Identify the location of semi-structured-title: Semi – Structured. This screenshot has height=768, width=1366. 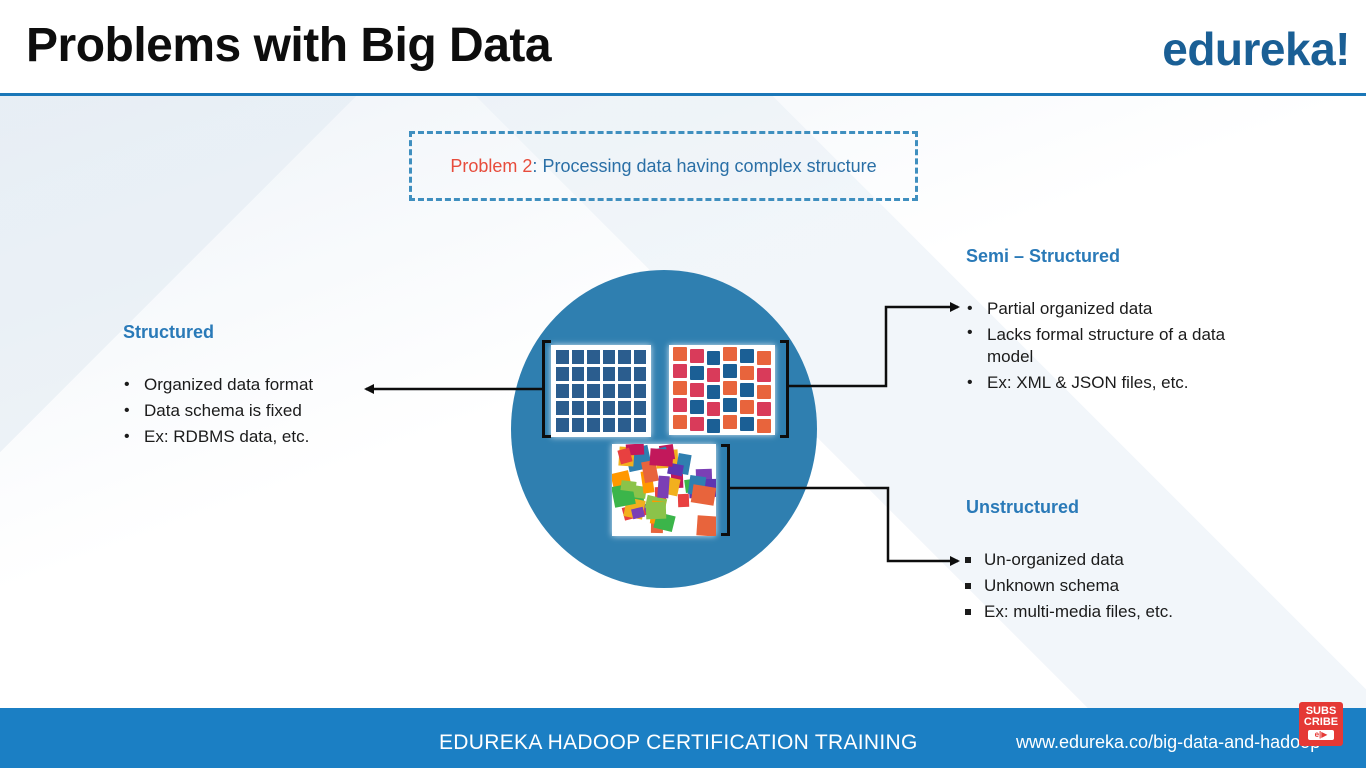
(1043, 256).